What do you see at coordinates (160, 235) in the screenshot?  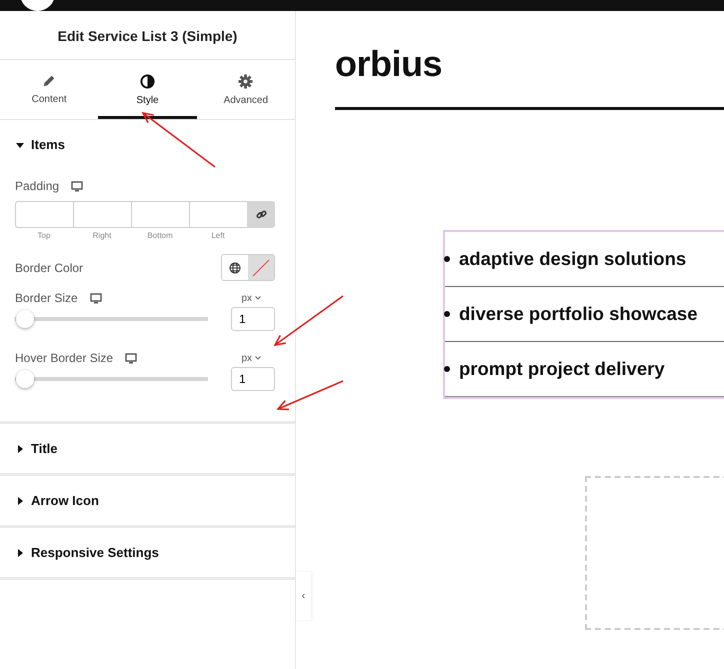 I see `side-label: Bottom` at bounding box center [160, 235].